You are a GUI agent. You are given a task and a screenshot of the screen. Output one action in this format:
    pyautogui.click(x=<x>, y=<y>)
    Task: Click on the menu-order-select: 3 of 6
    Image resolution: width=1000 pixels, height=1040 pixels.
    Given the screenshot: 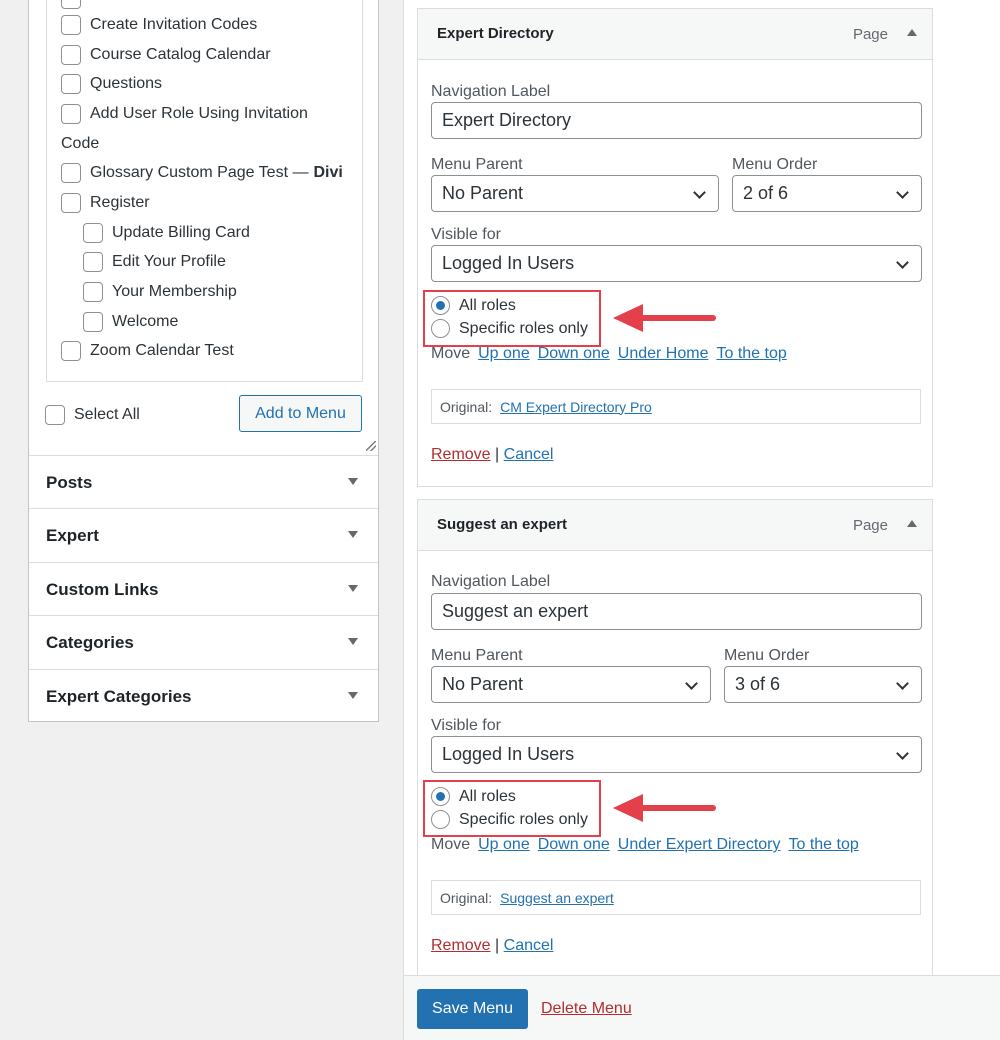 What is the action you would take?
    pyautogui.click(x=823, y=684)
    